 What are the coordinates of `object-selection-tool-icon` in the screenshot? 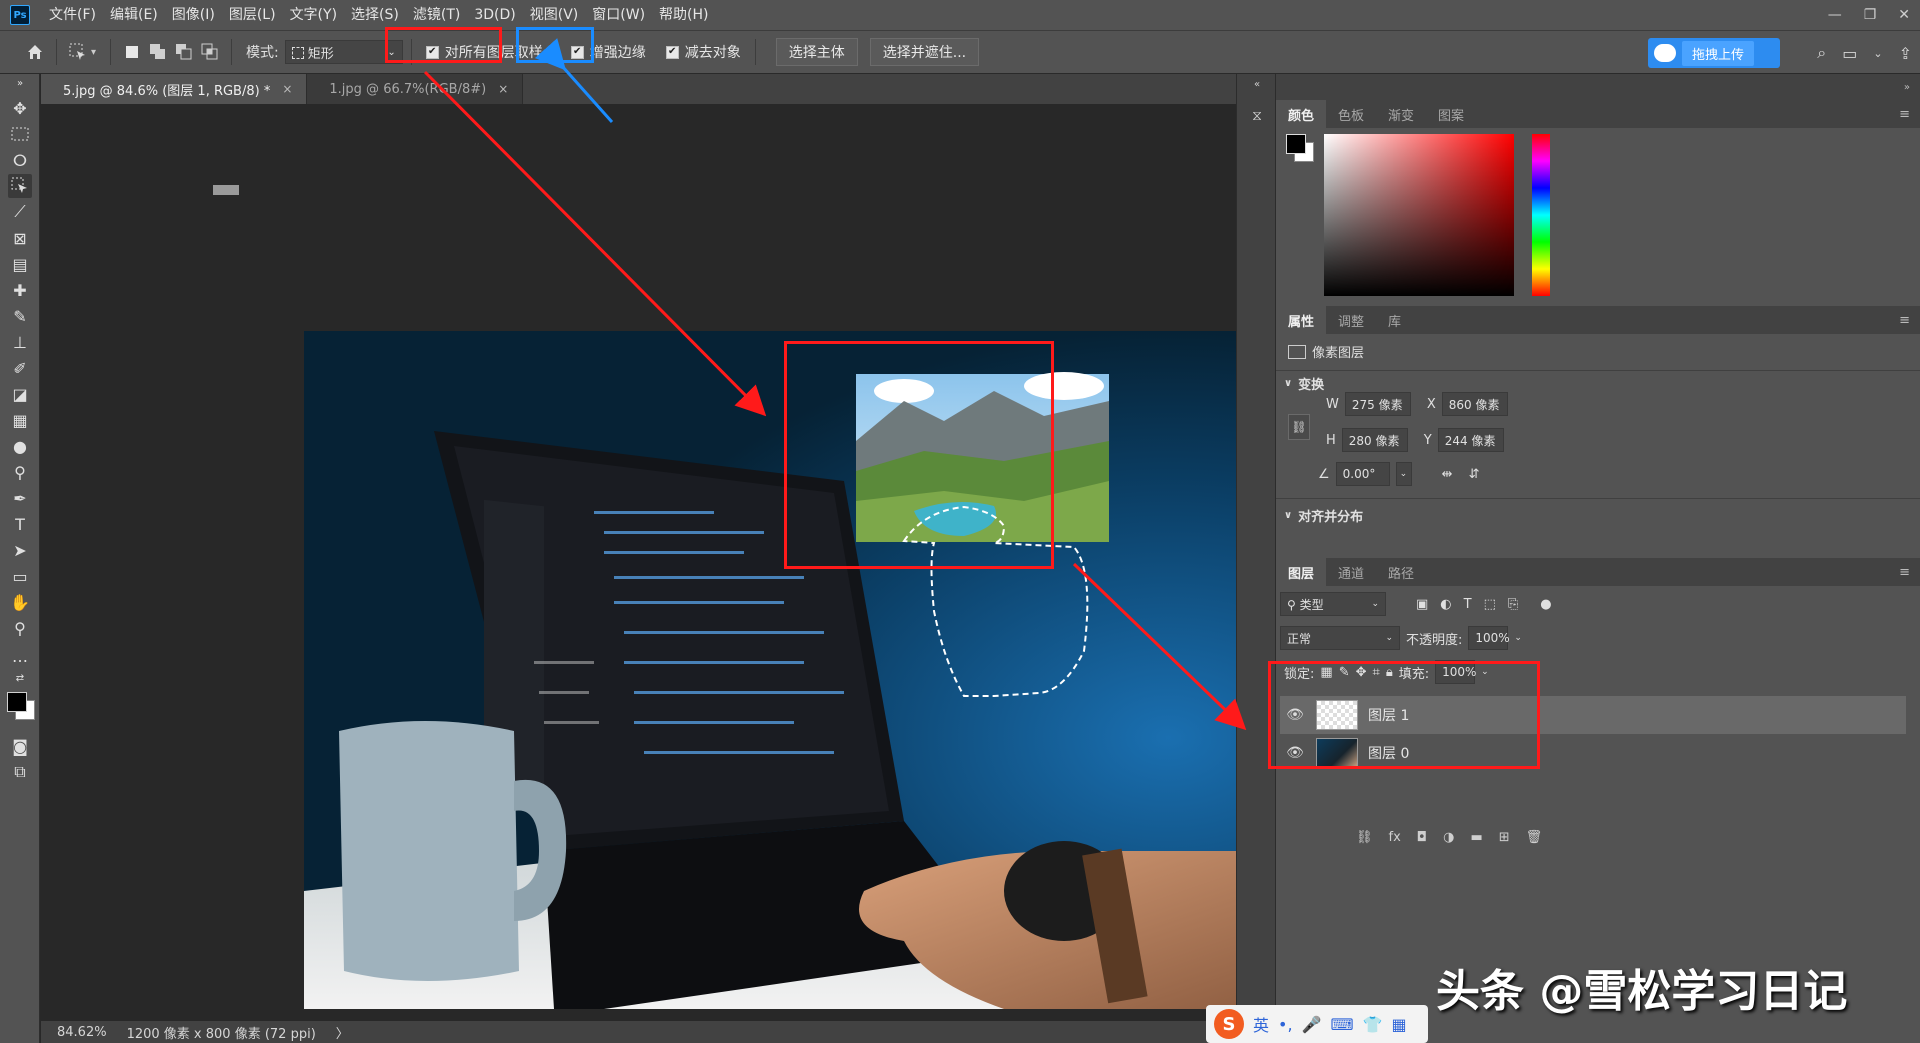 It's located at (20, 186).